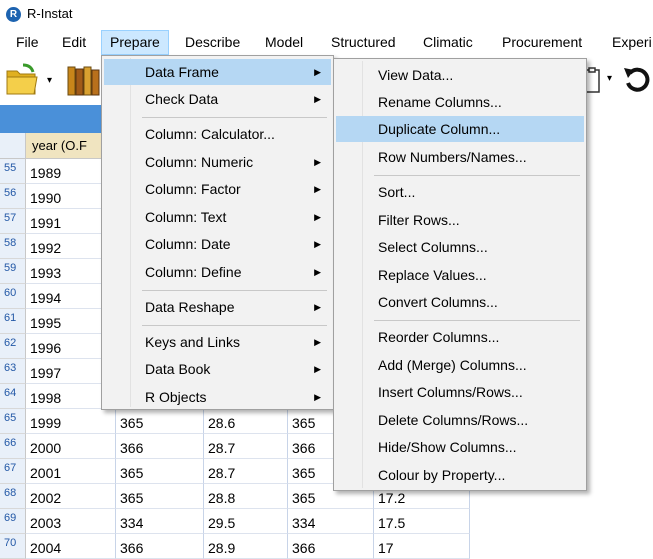 This screenshot has width=653, height=559. What do you see at coordinates (217, 72) in the screenshot?
I see `menu-item-data-frame: Data Frame ▶` at bounding box center [217, 72].